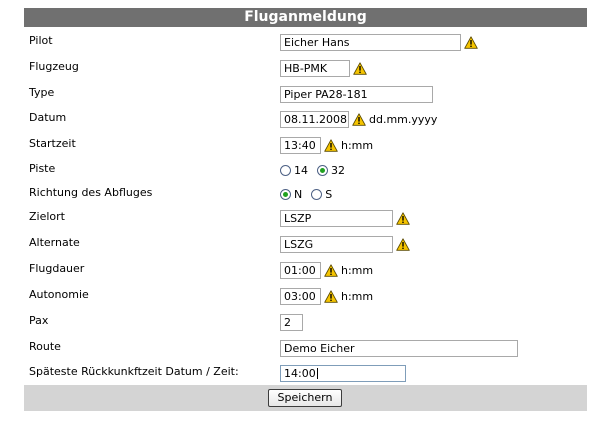 This screenshot has width=605, height=422. What do you see at coordinates (317, 194) in the screenshot?
I see `richtung-radio-s` at bounding box center [317, 194].